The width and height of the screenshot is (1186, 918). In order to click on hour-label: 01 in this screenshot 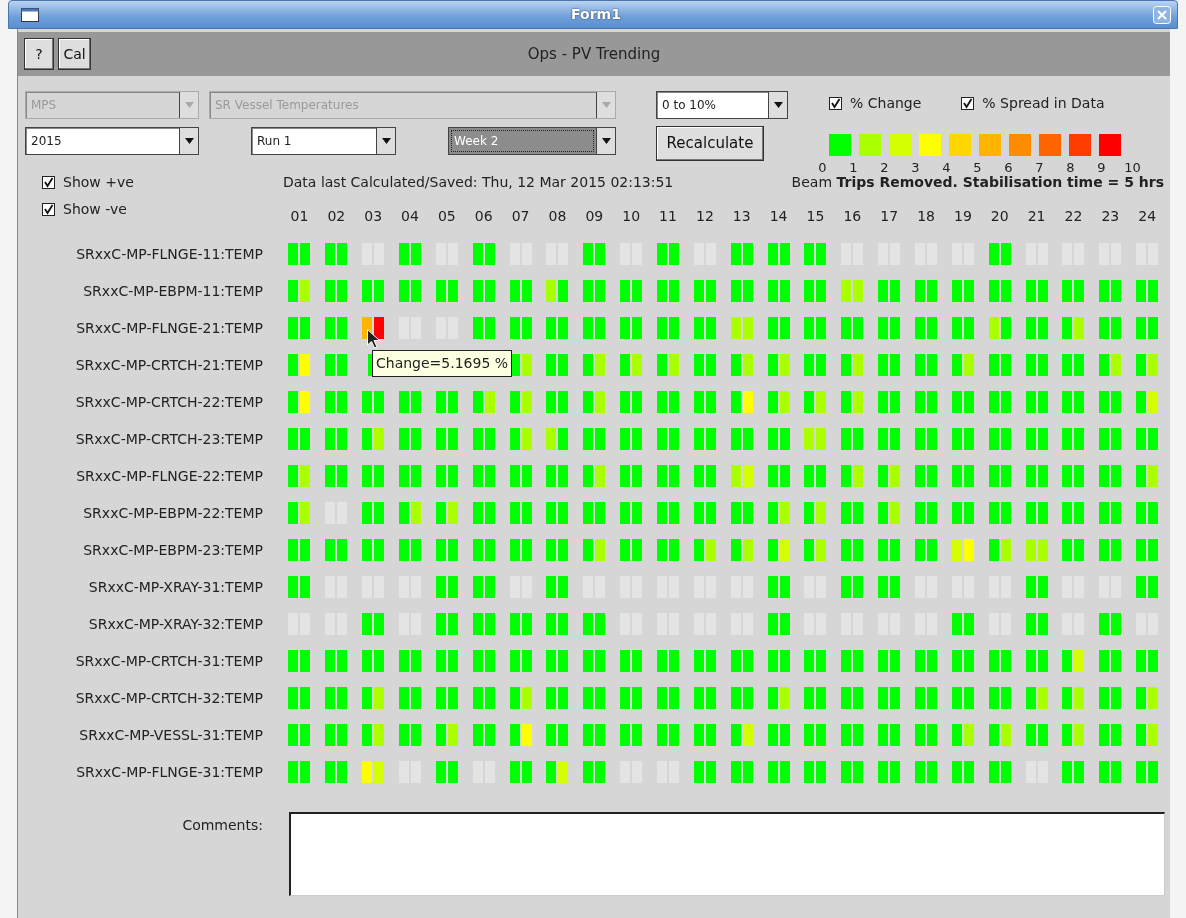, I will do `click(299, 216)`.